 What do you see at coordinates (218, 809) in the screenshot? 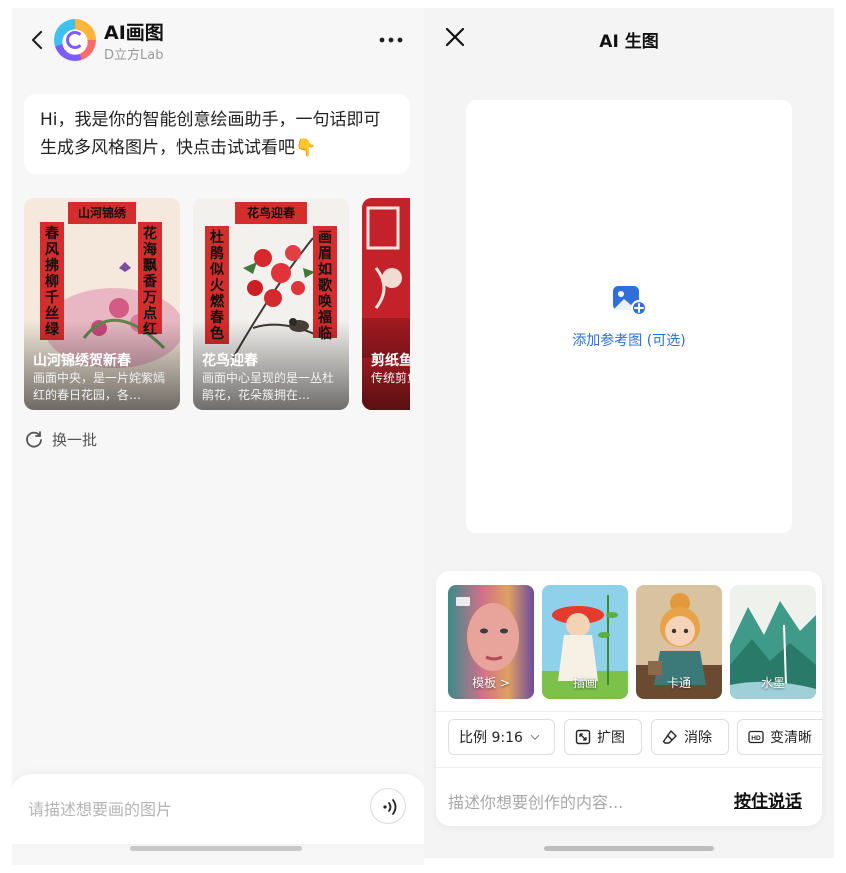
I see `prompt-input-bar: 请描述想要画的图片` at bounding box center [218, 809].